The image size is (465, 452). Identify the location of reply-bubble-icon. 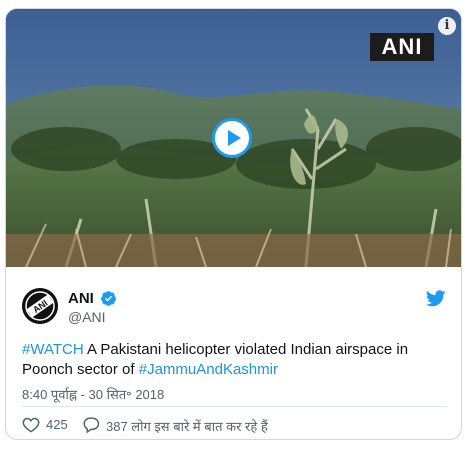
(91, 425).